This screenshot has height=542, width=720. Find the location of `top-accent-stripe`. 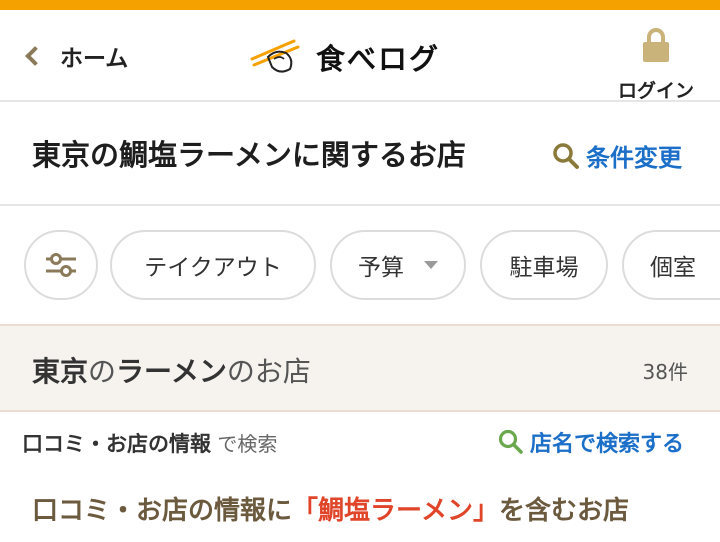

top-accent-stripe is located at coordinates (360, 5).